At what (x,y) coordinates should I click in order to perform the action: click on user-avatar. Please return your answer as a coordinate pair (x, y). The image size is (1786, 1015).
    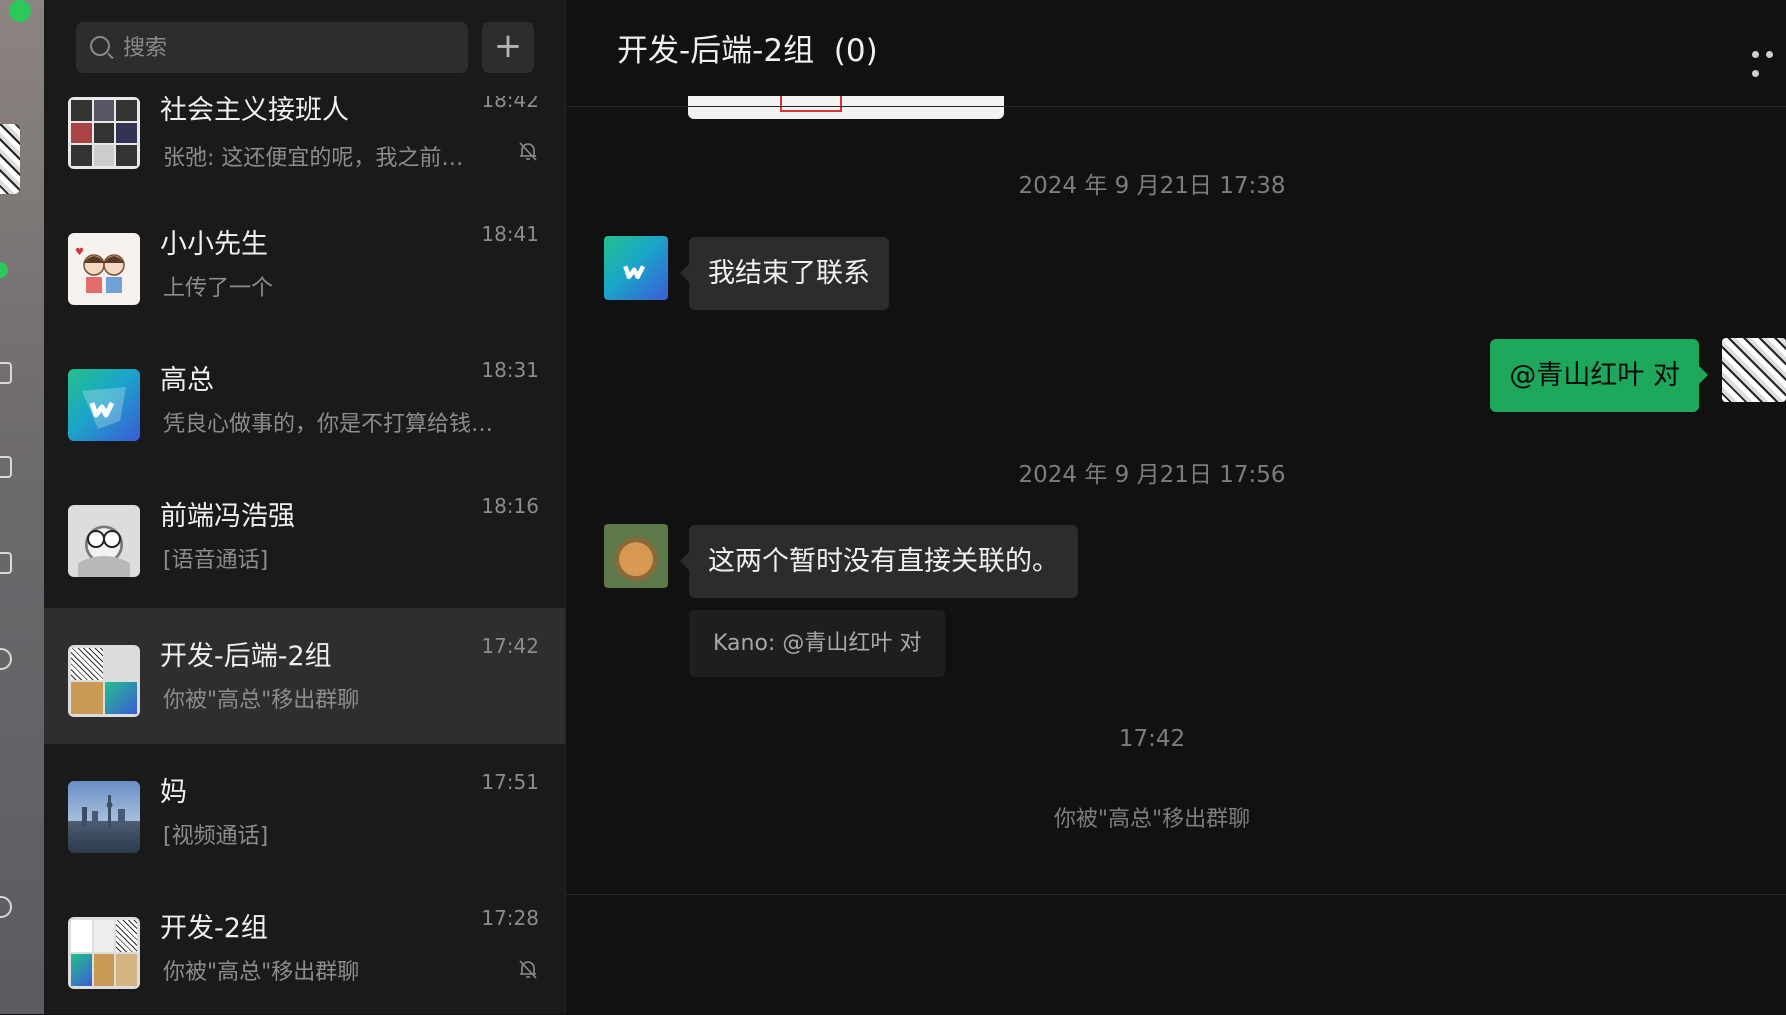
    Looking at the image, I should click on (10, 159).